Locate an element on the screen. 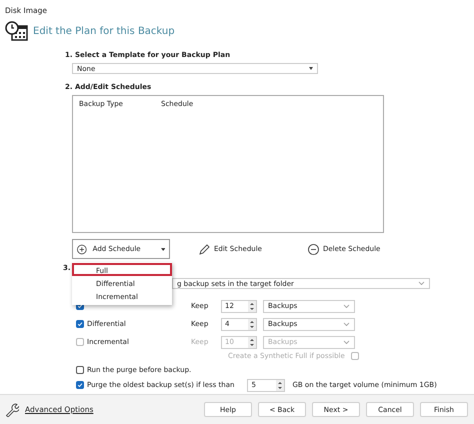  plus-circle-icon is located at coordinates (82, 249).